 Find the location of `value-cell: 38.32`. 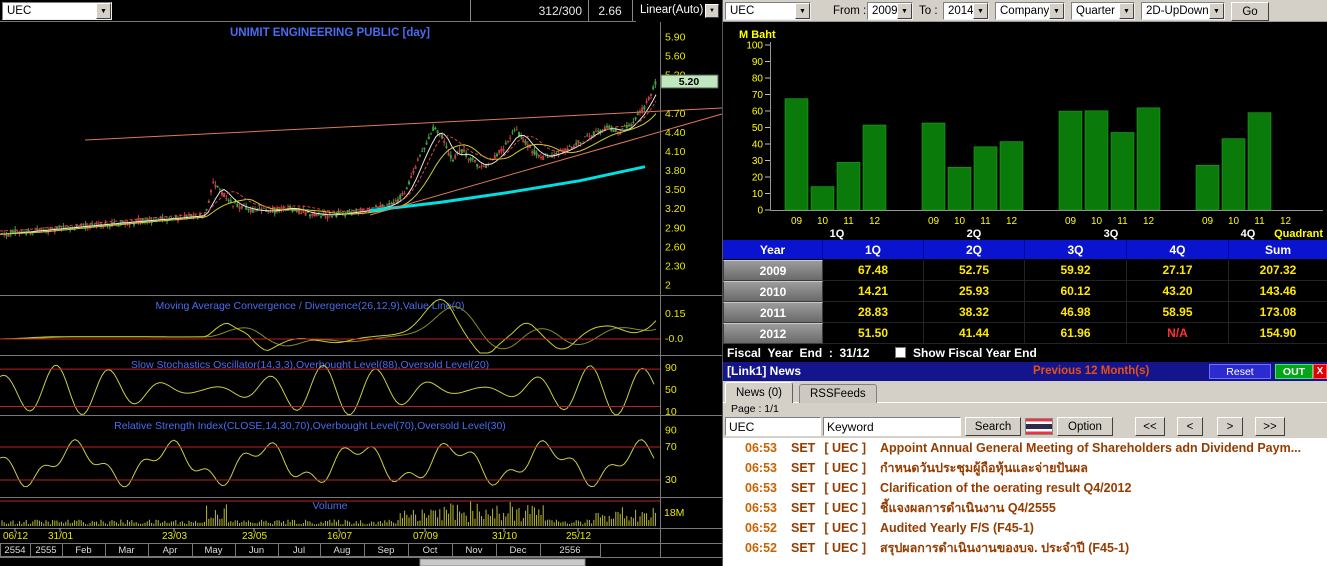

value-cell: 38.32 is located at coordinates (974, 312).